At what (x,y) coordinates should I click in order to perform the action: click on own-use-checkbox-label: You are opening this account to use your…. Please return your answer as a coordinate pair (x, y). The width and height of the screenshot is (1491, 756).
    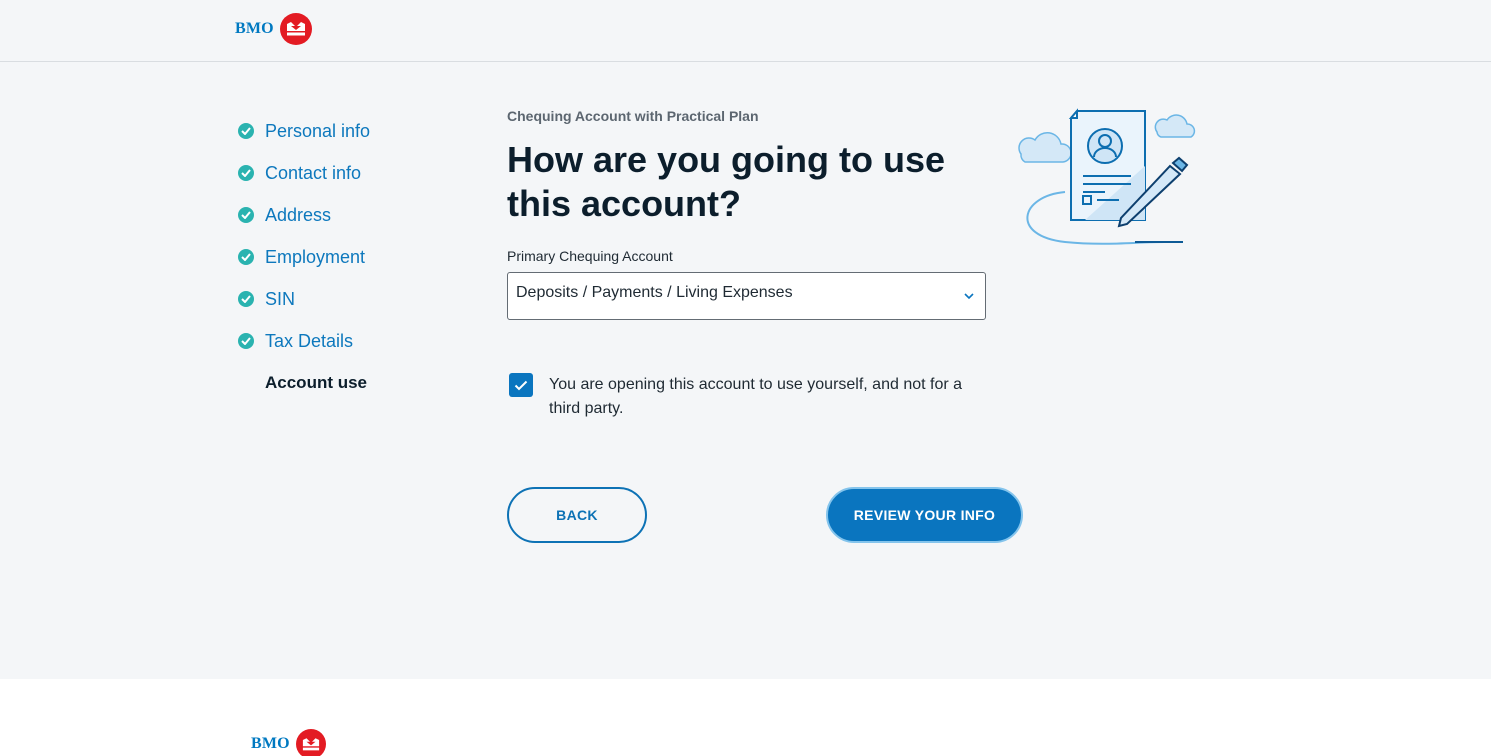
    Looking at the image, I should click on (769, 397).